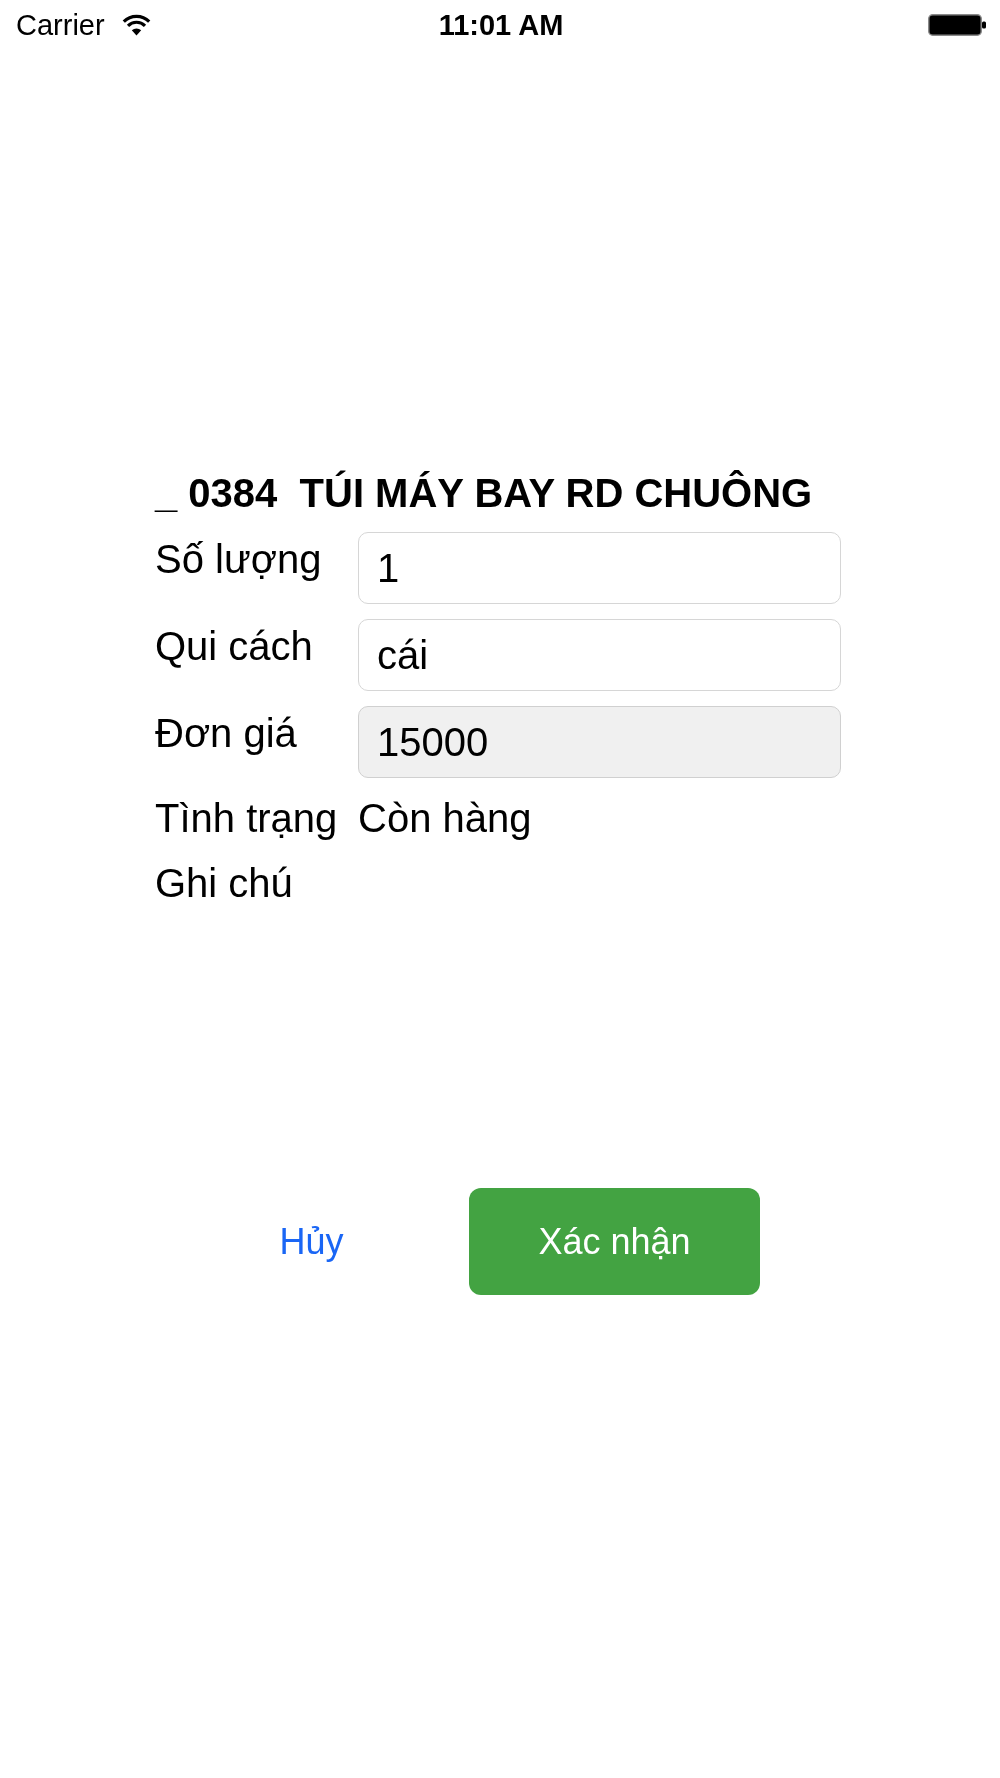  I want to click on field-label: Số lượng, so click(239, 559).